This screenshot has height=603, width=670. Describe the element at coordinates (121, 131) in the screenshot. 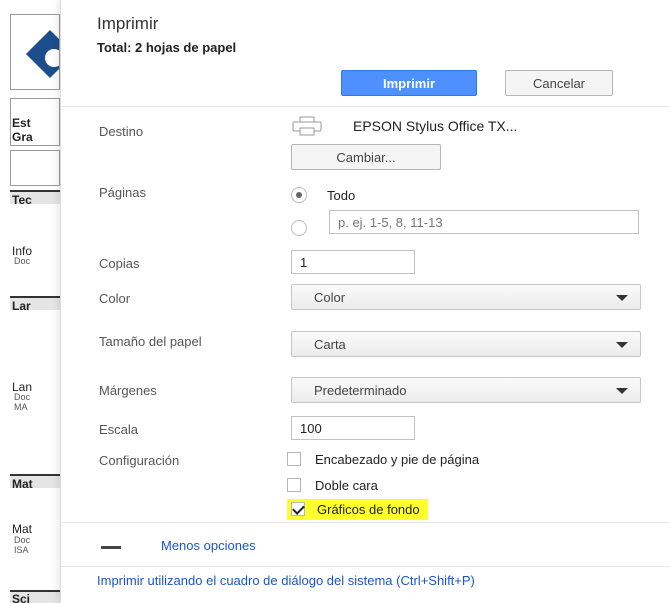

I see `destination-label: Destino` at that location.